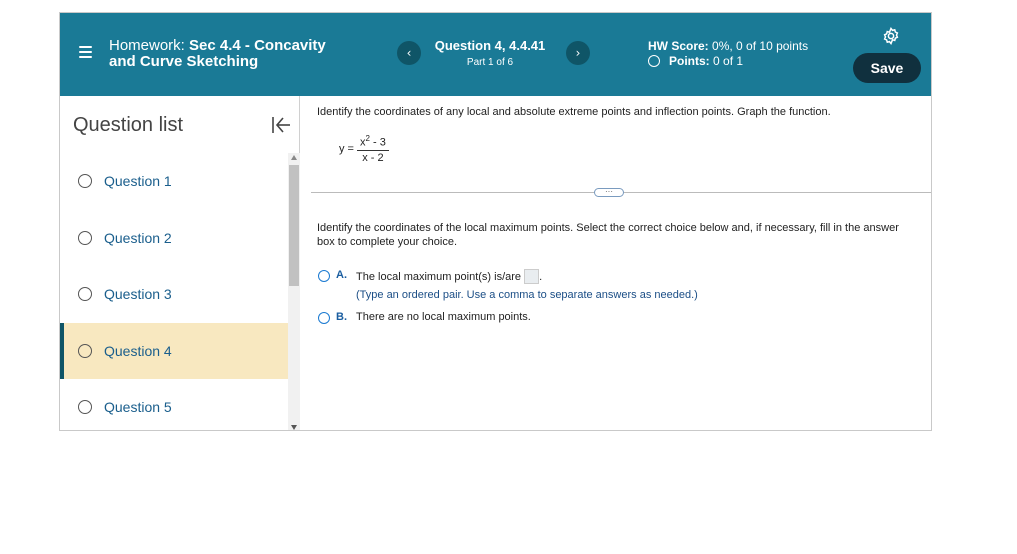 Image resolution: width=1017 pixels, height=554 pixels. What do you see at coordinates (138, 350) in the screenshot?
I see `question-list-label: Question 4` at bounding box center [138, 350].